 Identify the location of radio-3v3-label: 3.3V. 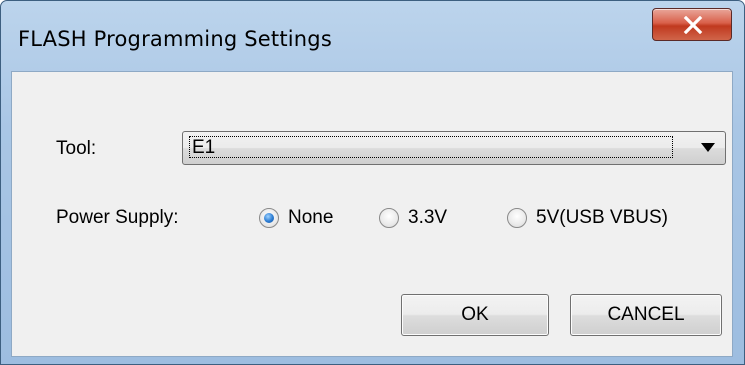
(428, 217).